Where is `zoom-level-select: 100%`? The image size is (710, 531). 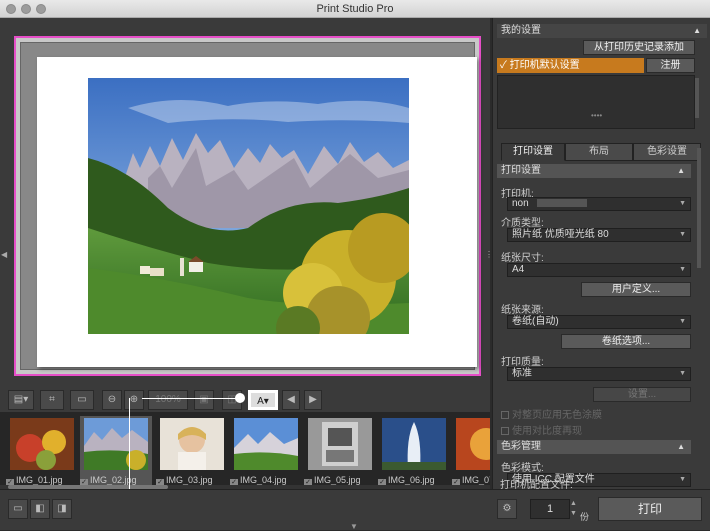
zoom-level-select: 100% is located at coordinates (168, 400).